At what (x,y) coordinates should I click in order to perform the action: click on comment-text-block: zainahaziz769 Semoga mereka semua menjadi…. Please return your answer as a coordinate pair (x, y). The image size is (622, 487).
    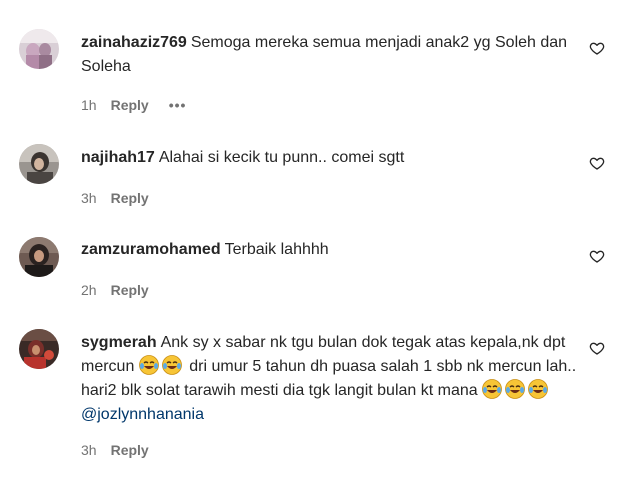
    Looking at the image, I should click on (331, 55).